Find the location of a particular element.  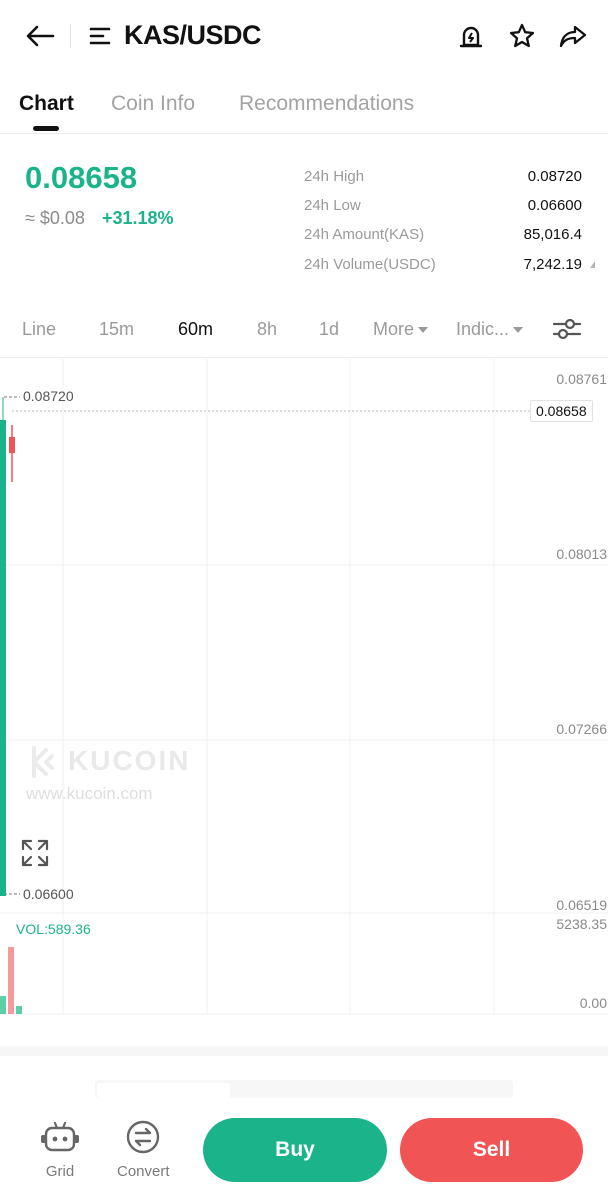

convert-button: Convert is located at coordinates (143, 1150).